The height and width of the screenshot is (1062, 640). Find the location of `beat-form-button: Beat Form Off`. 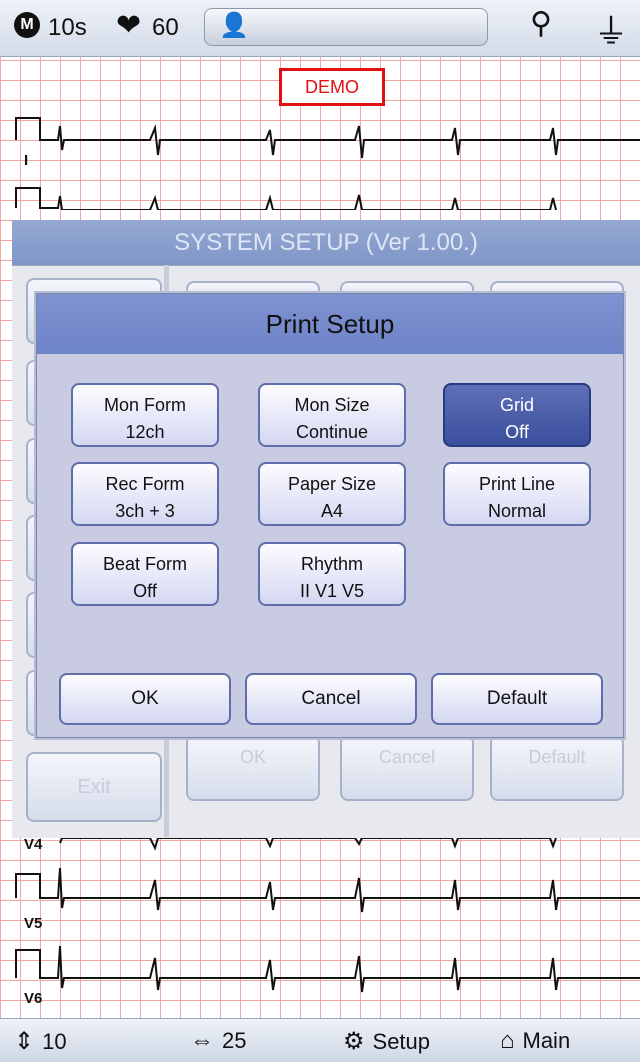

beat-form-button: Beat Form Off is located at coordinates (145, 574).